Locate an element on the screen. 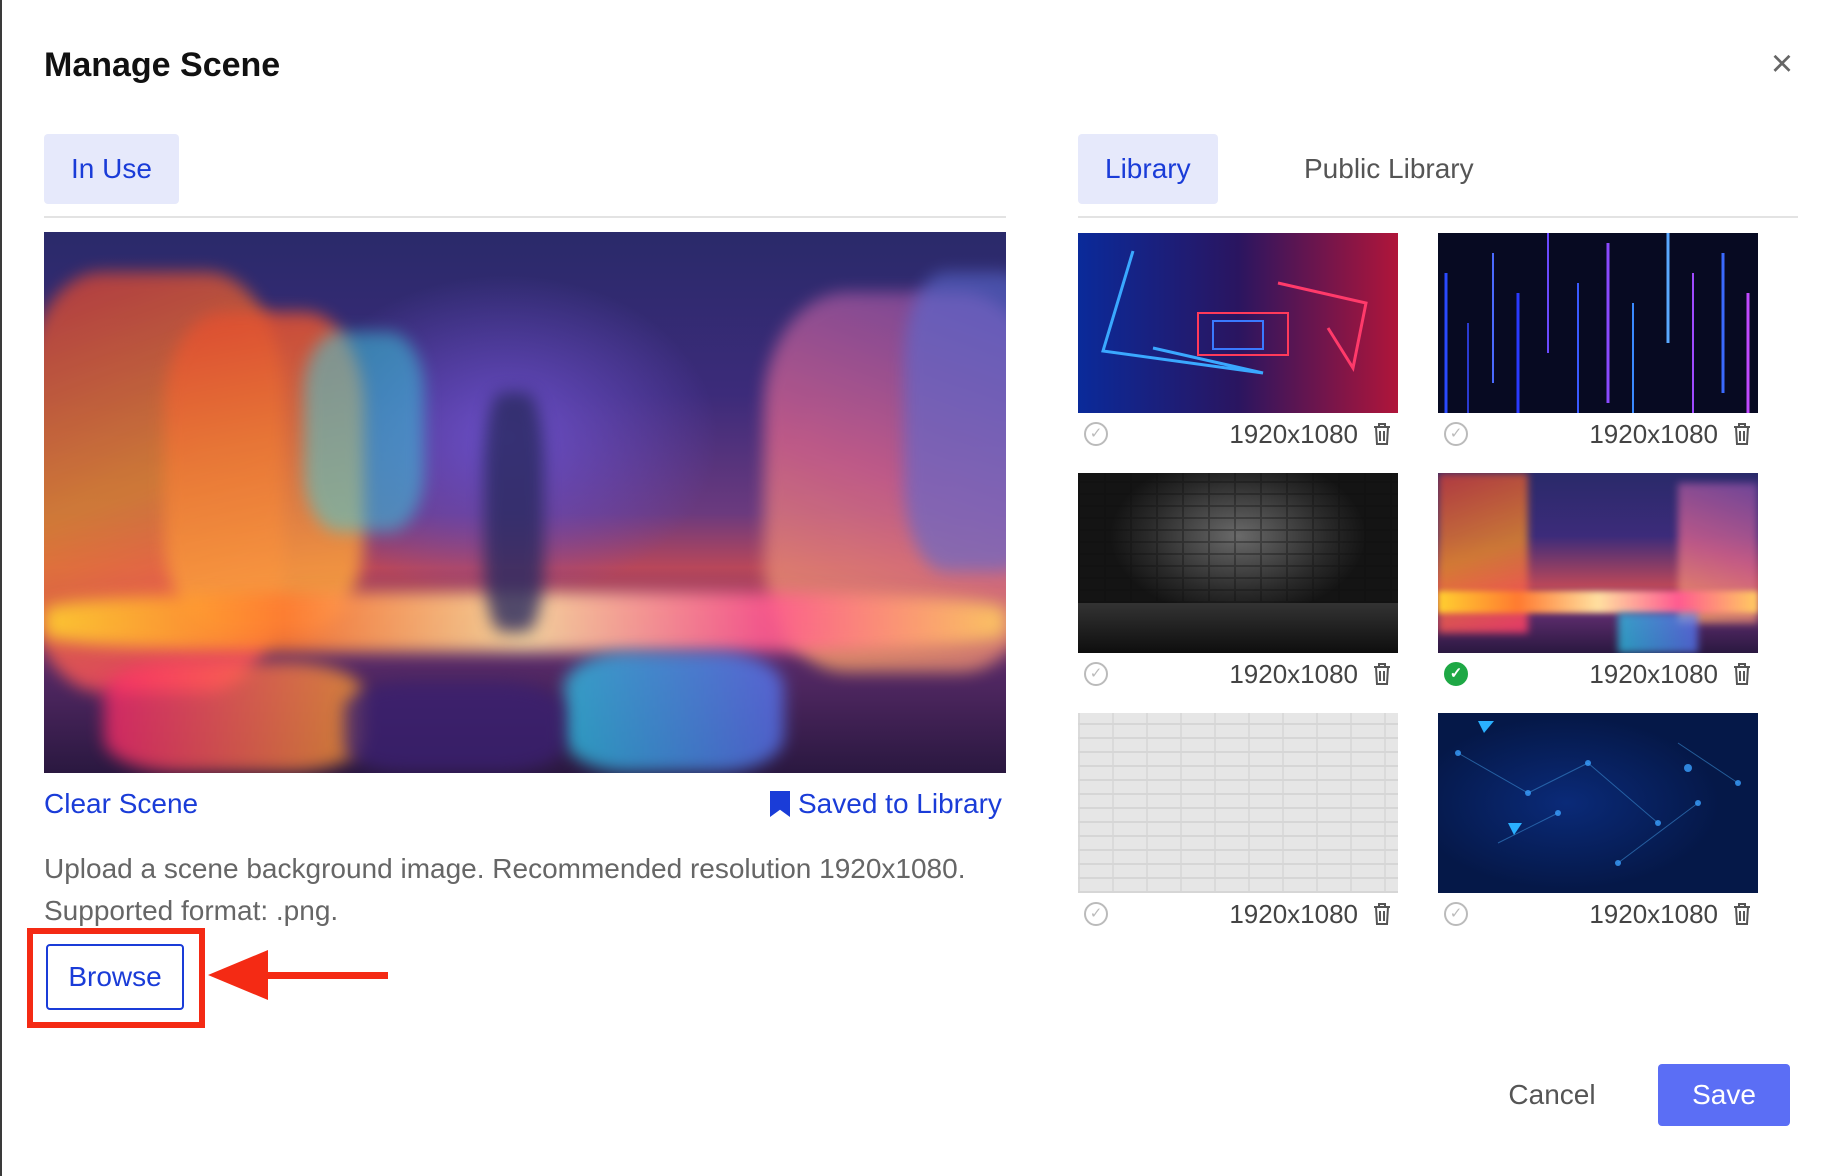  upload-hint-line2: Supported format: .png. is located at coordinates (191, 910).